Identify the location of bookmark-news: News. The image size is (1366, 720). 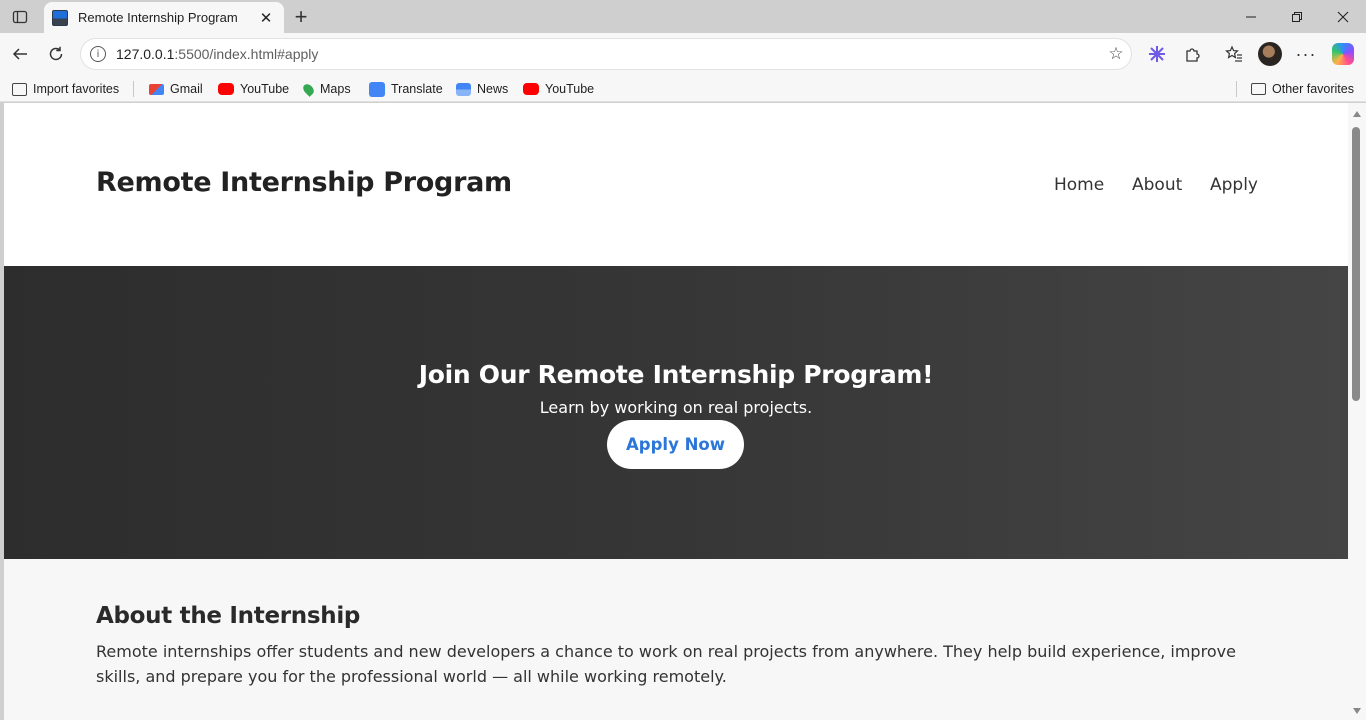
(482, 89).